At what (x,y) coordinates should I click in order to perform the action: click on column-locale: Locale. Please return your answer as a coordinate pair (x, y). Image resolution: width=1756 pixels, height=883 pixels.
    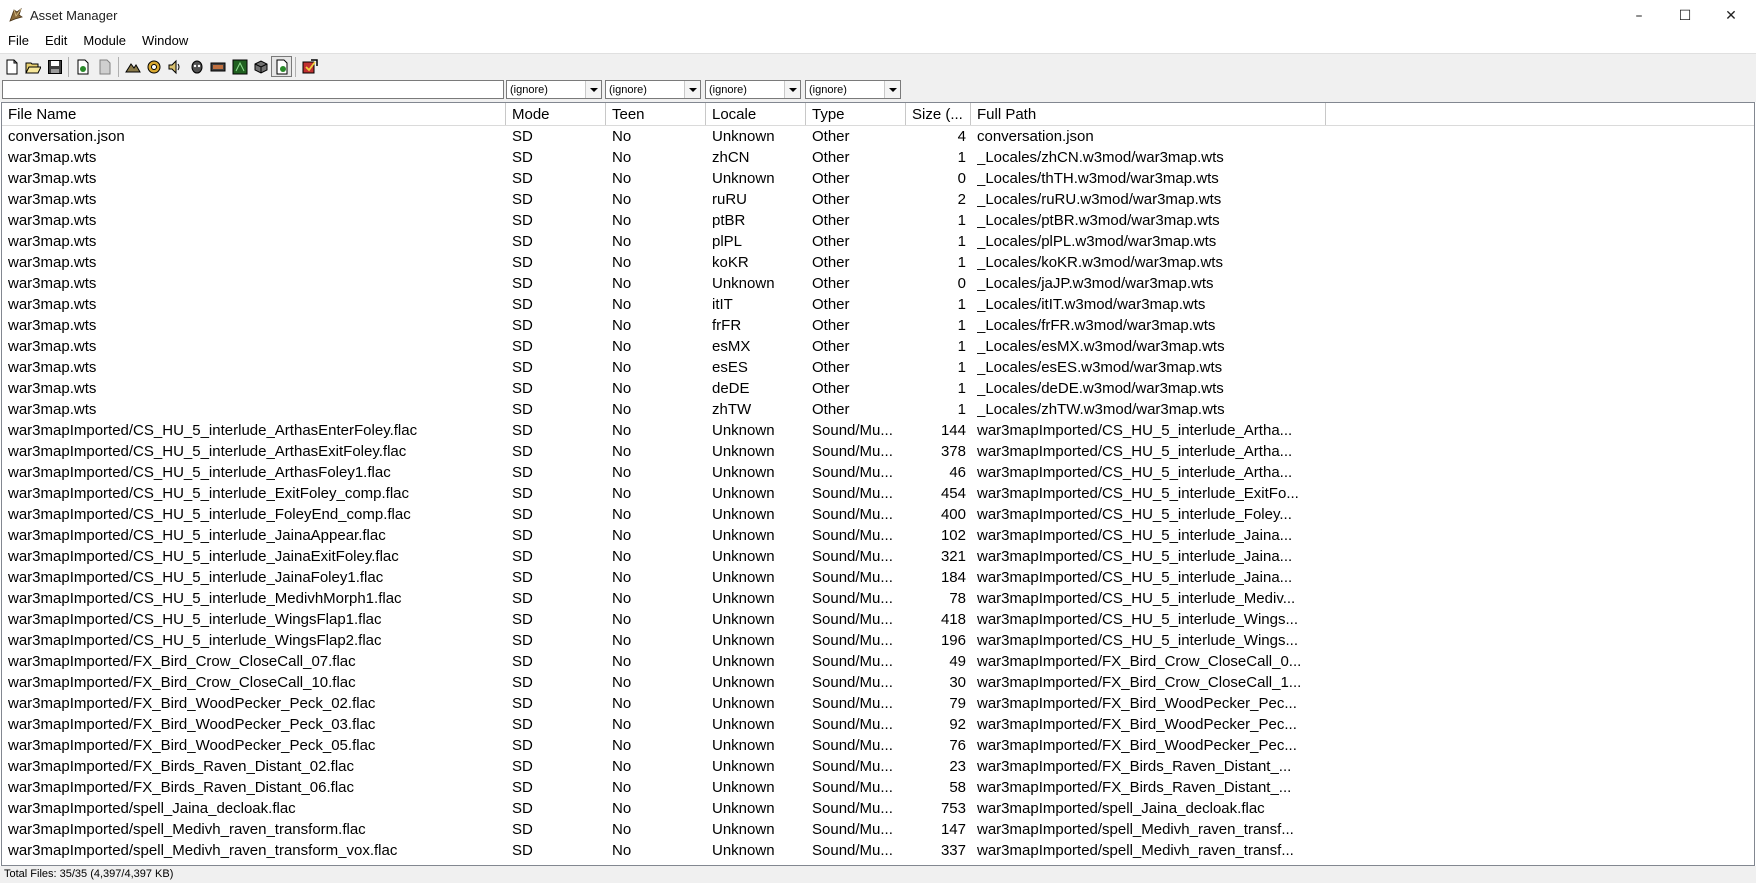
    Looking at the image, I should click on (756, 114).